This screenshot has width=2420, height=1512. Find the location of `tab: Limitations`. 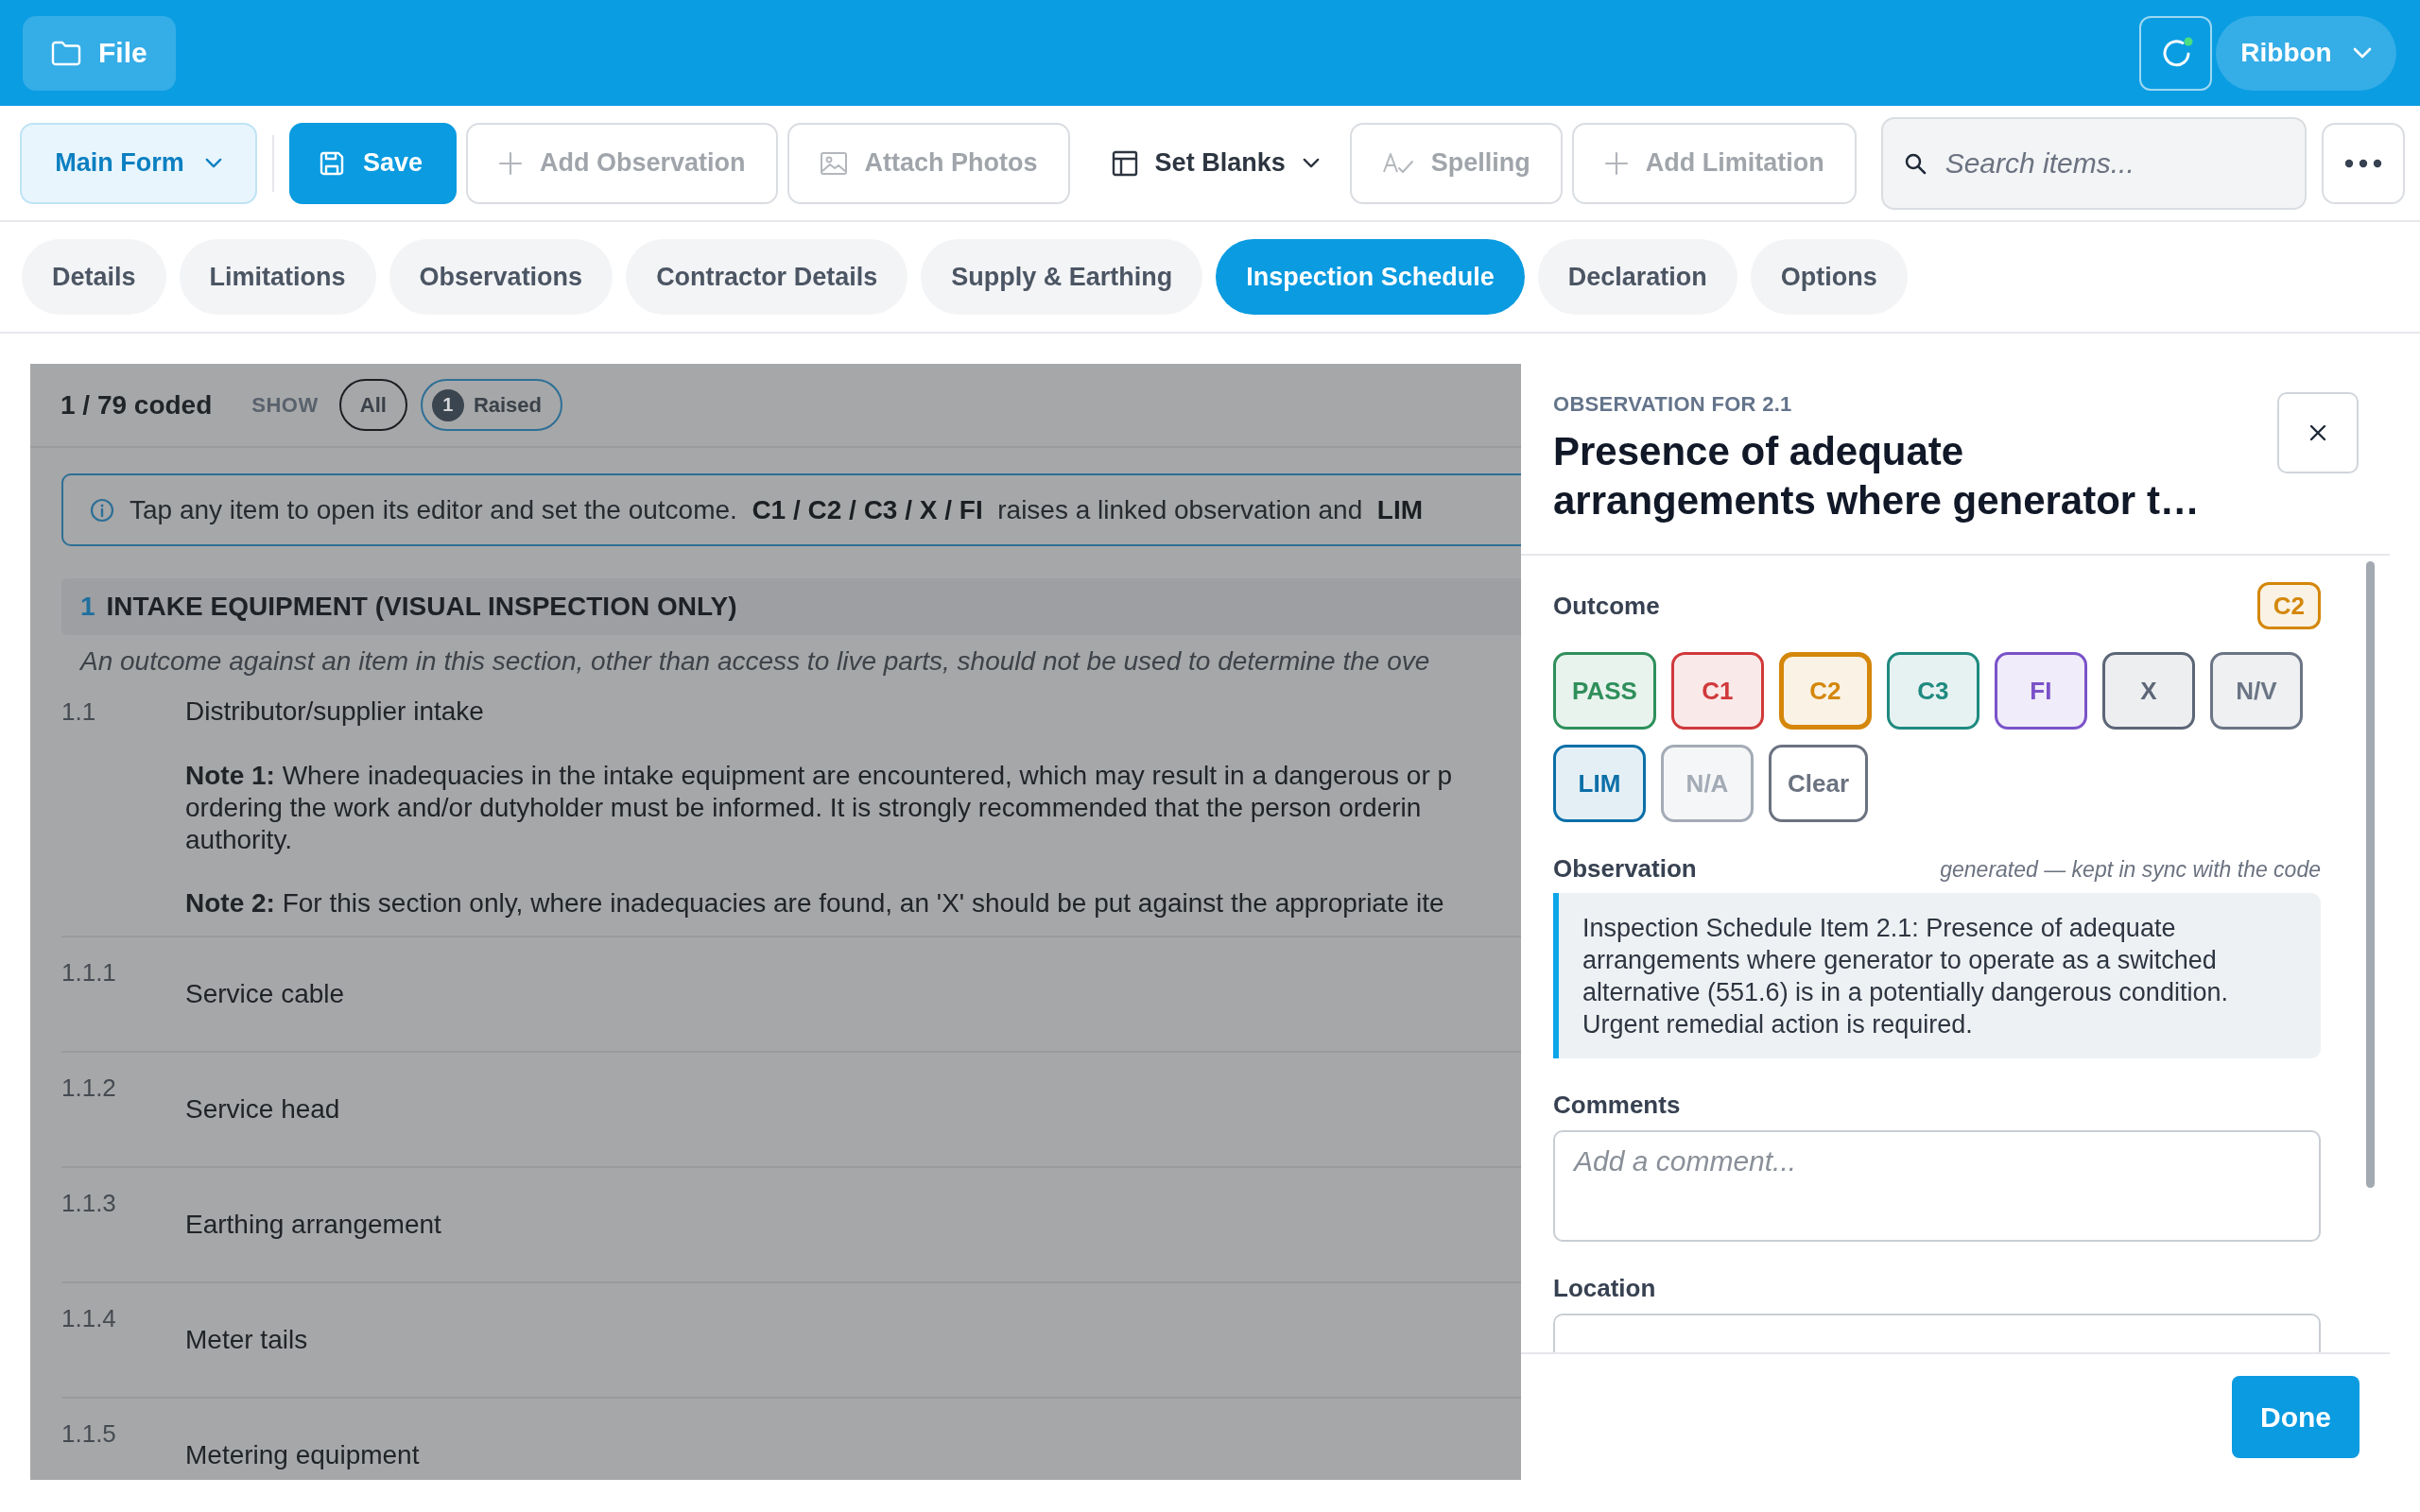

tab: Limitations is located at coordinates (277, 277).